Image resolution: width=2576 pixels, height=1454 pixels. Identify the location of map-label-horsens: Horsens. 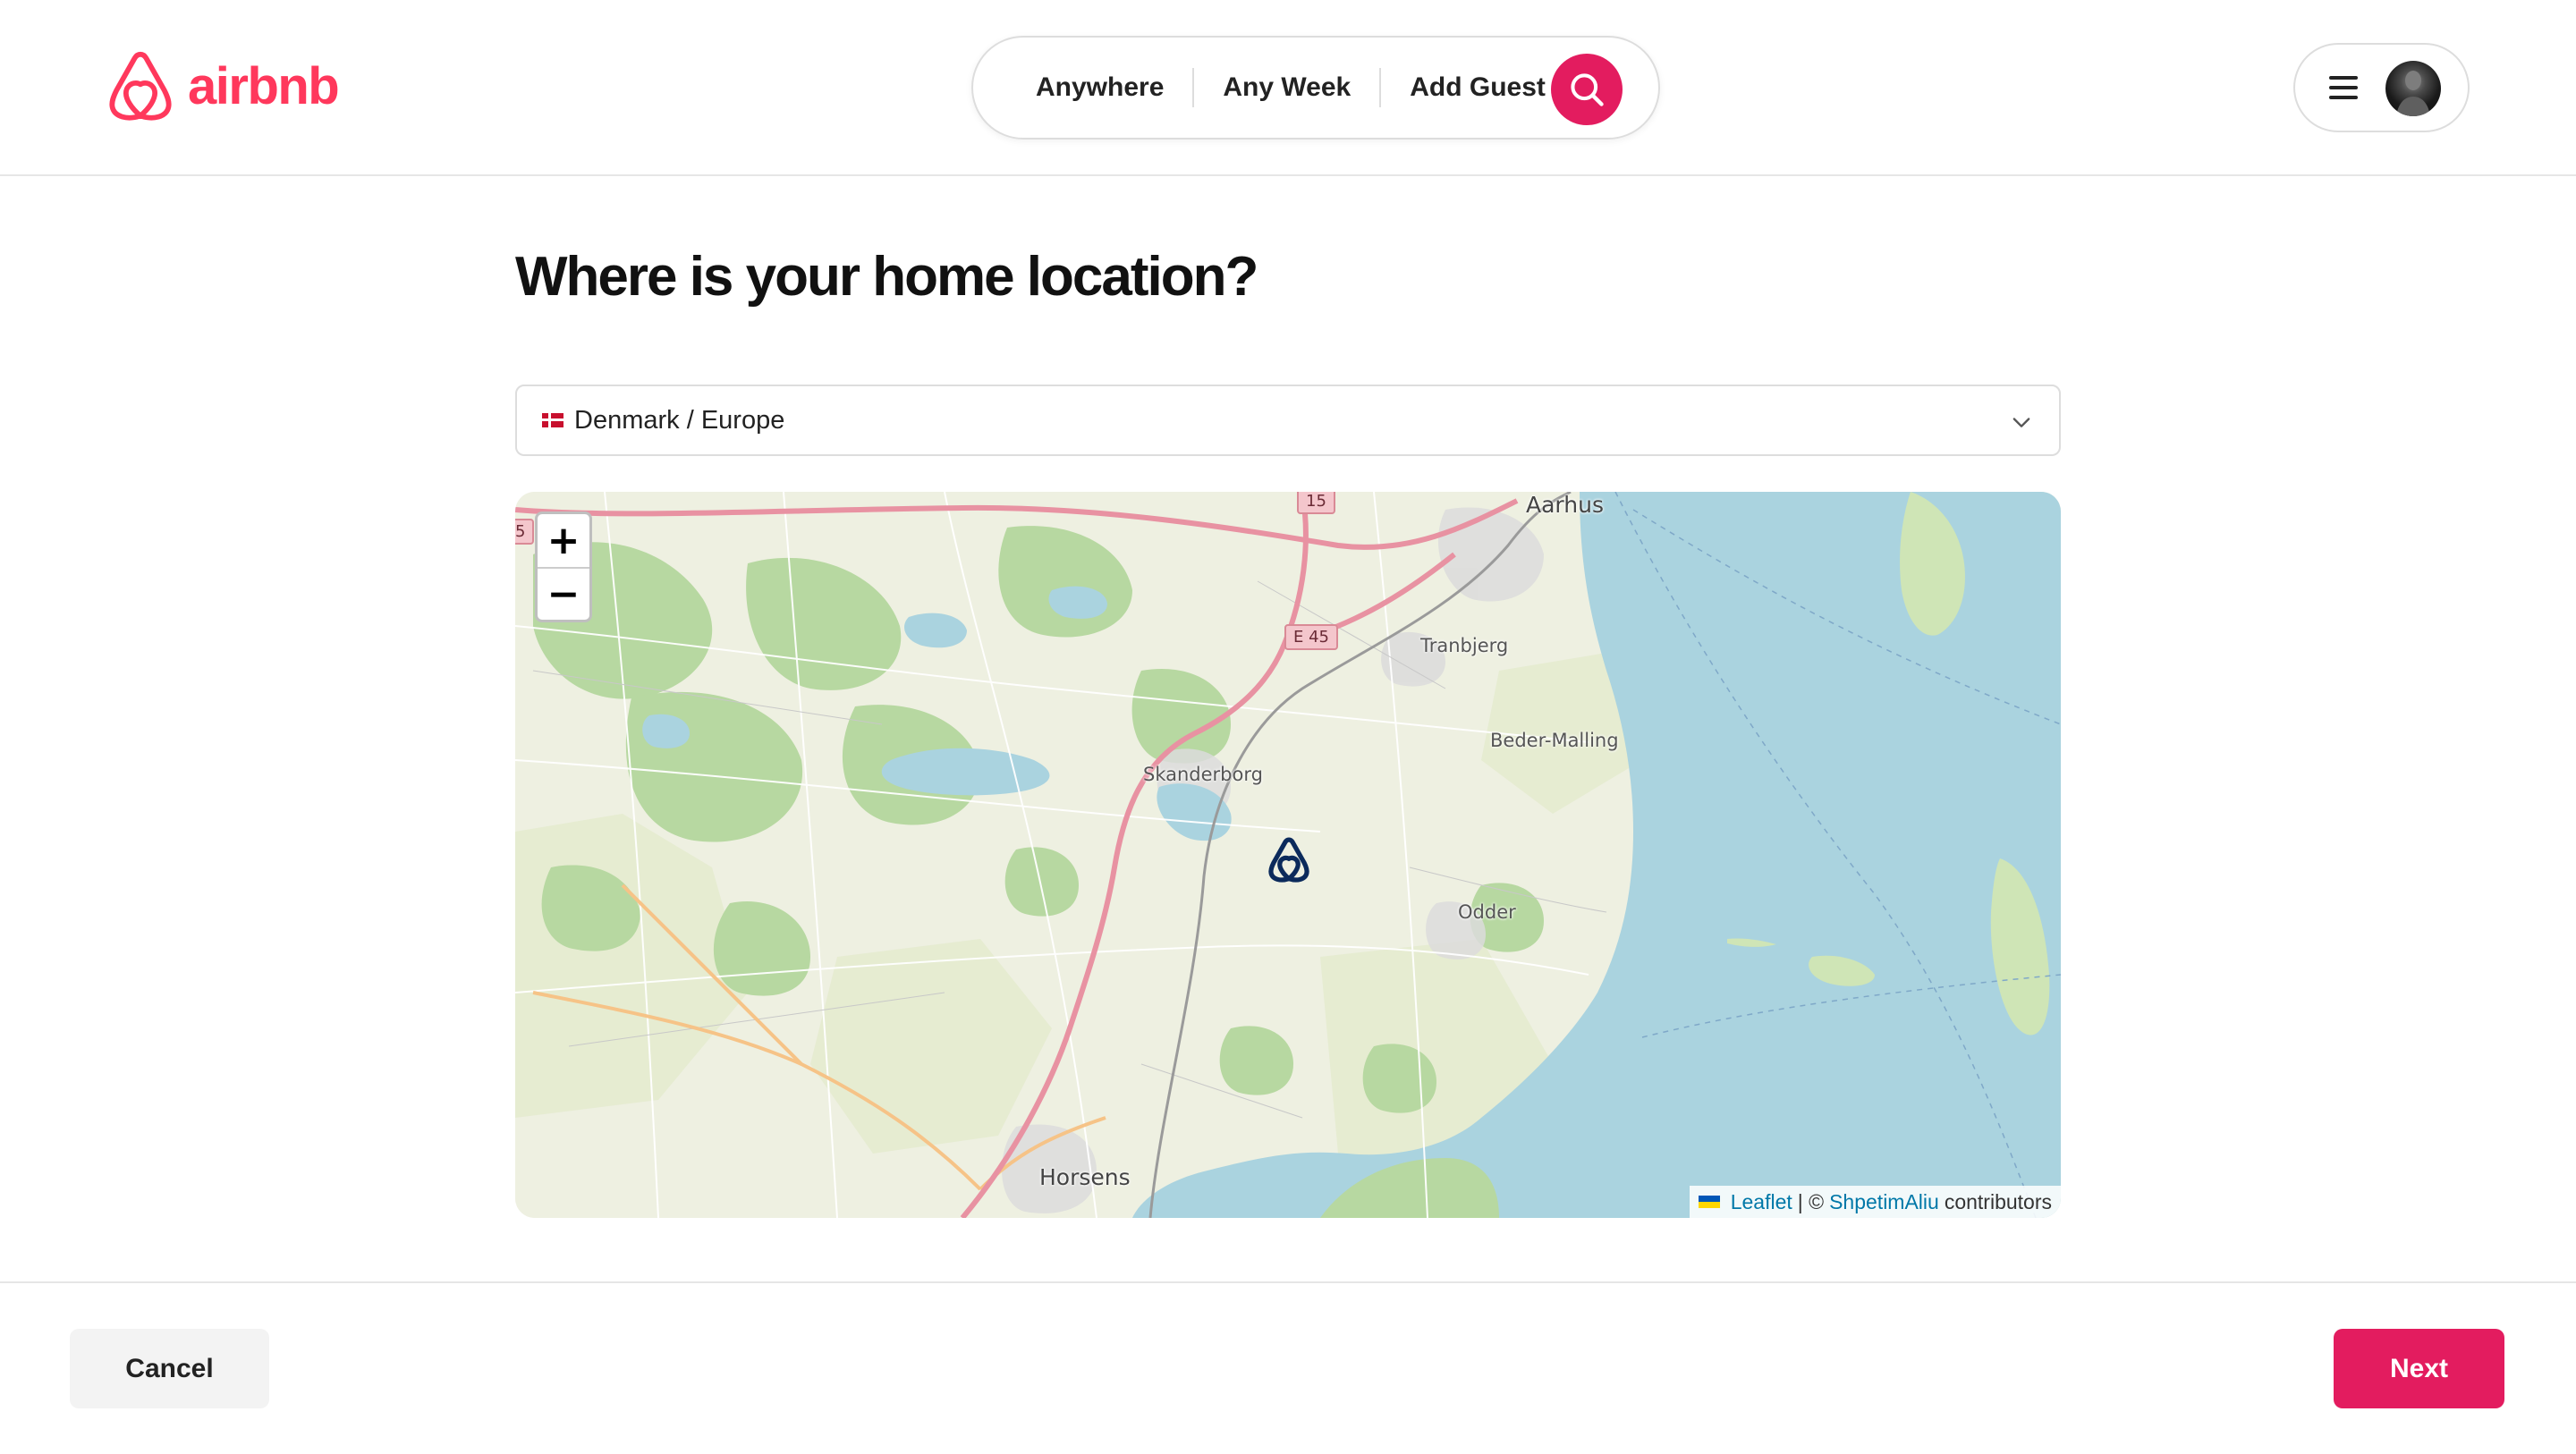
(1085, 1177).